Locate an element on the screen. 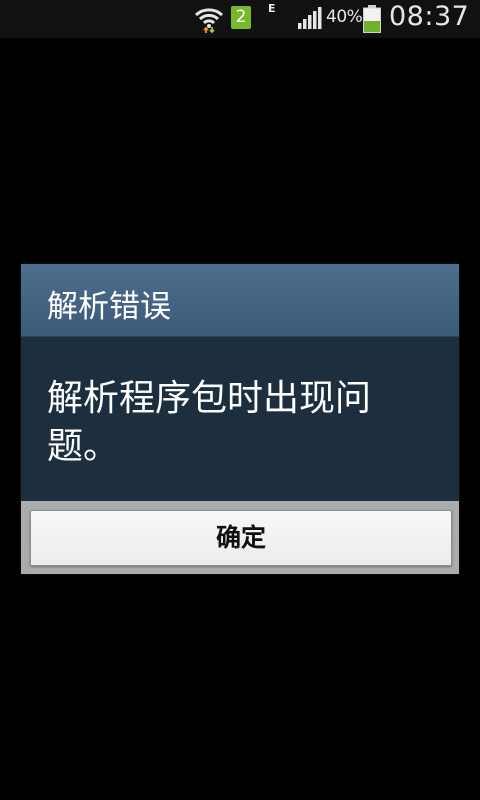 This screenshot has height=800, width=480. dialog-message: 解析程序包时出现问题。 is located at coordinates (209, 422).